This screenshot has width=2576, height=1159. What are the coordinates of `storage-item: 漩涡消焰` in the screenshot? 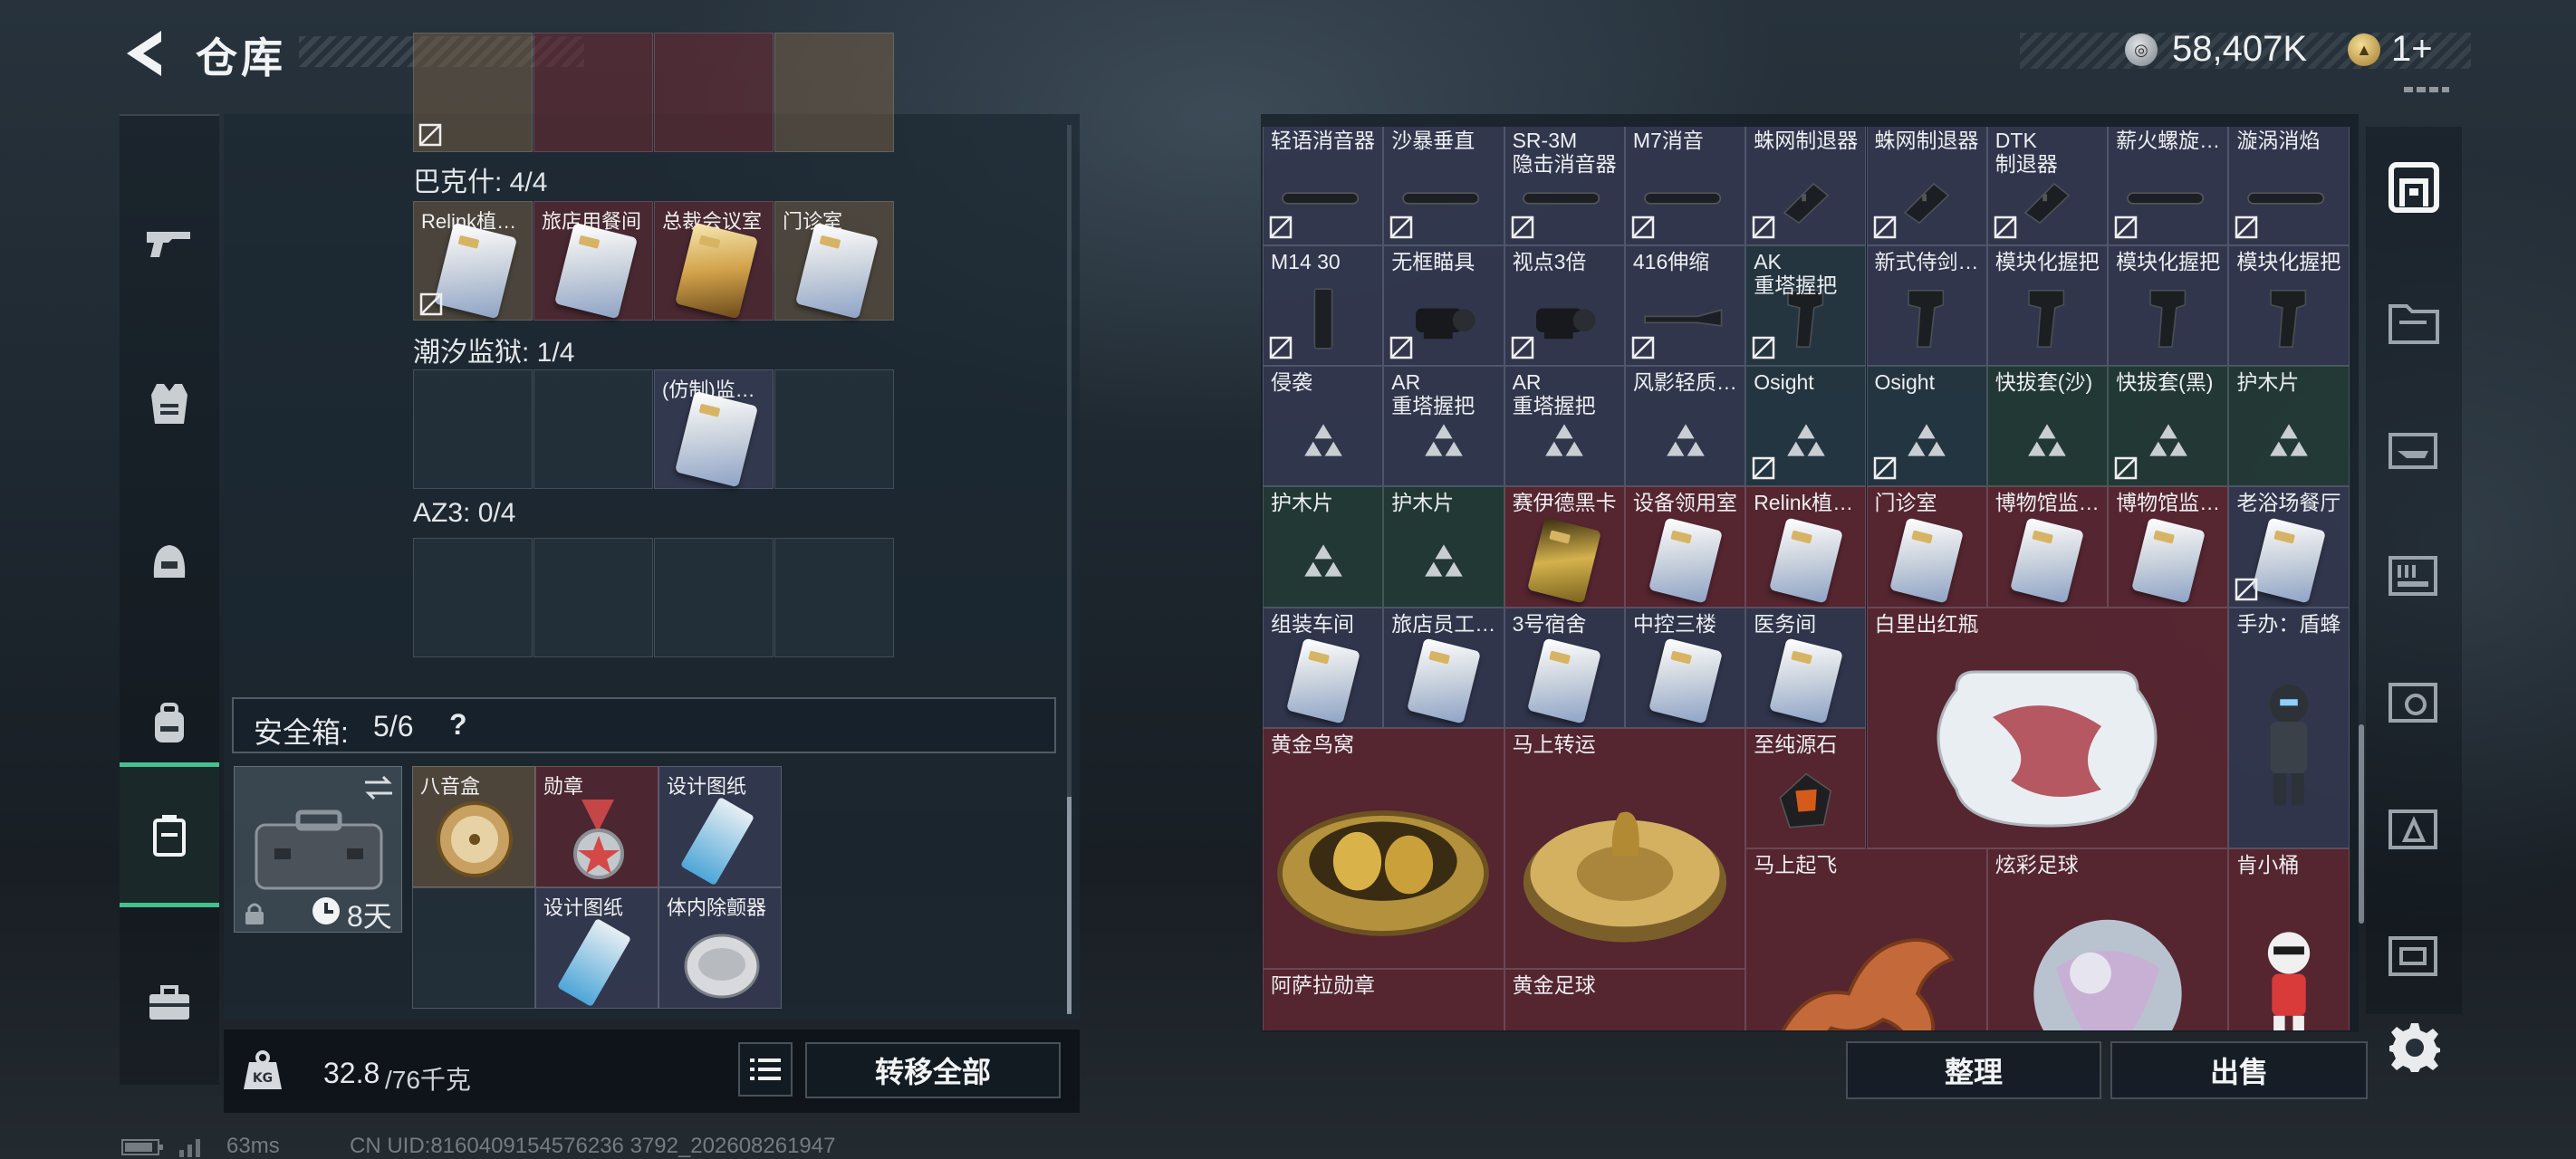 It's located at (2289, 186).